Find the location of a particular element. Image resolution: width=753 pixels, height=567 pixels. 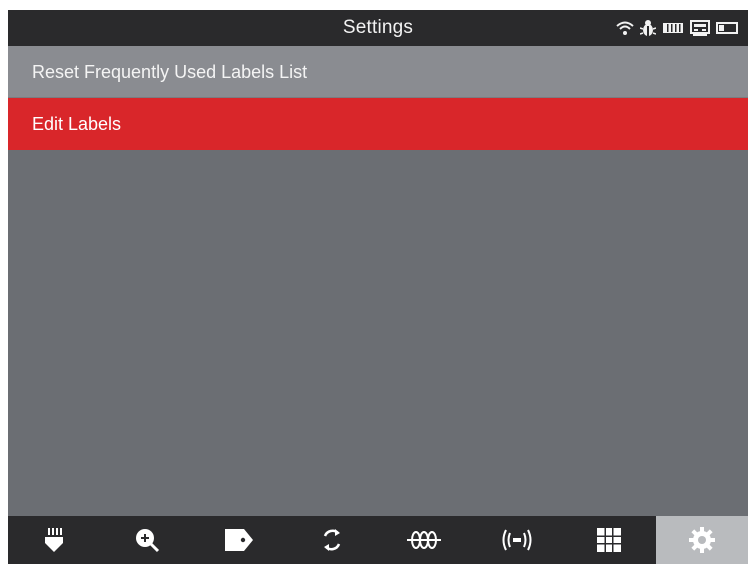

signal-icon is located at coordinates (517, 540).